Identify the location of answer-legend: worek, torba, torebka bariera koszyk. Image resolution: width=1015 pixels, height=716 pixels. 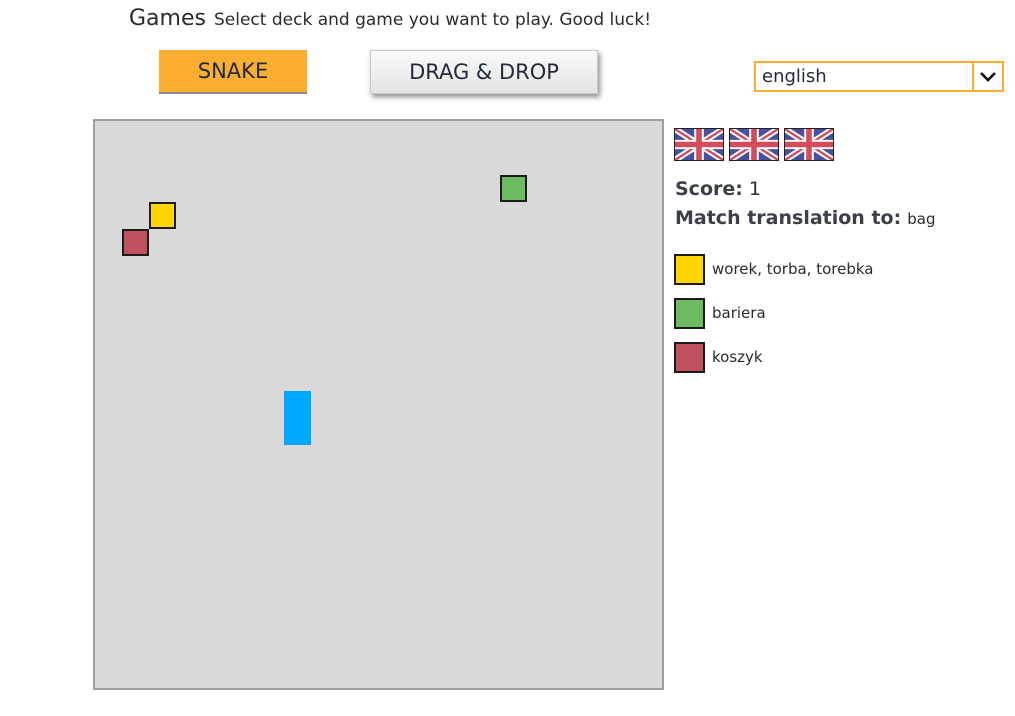
(773, 319).